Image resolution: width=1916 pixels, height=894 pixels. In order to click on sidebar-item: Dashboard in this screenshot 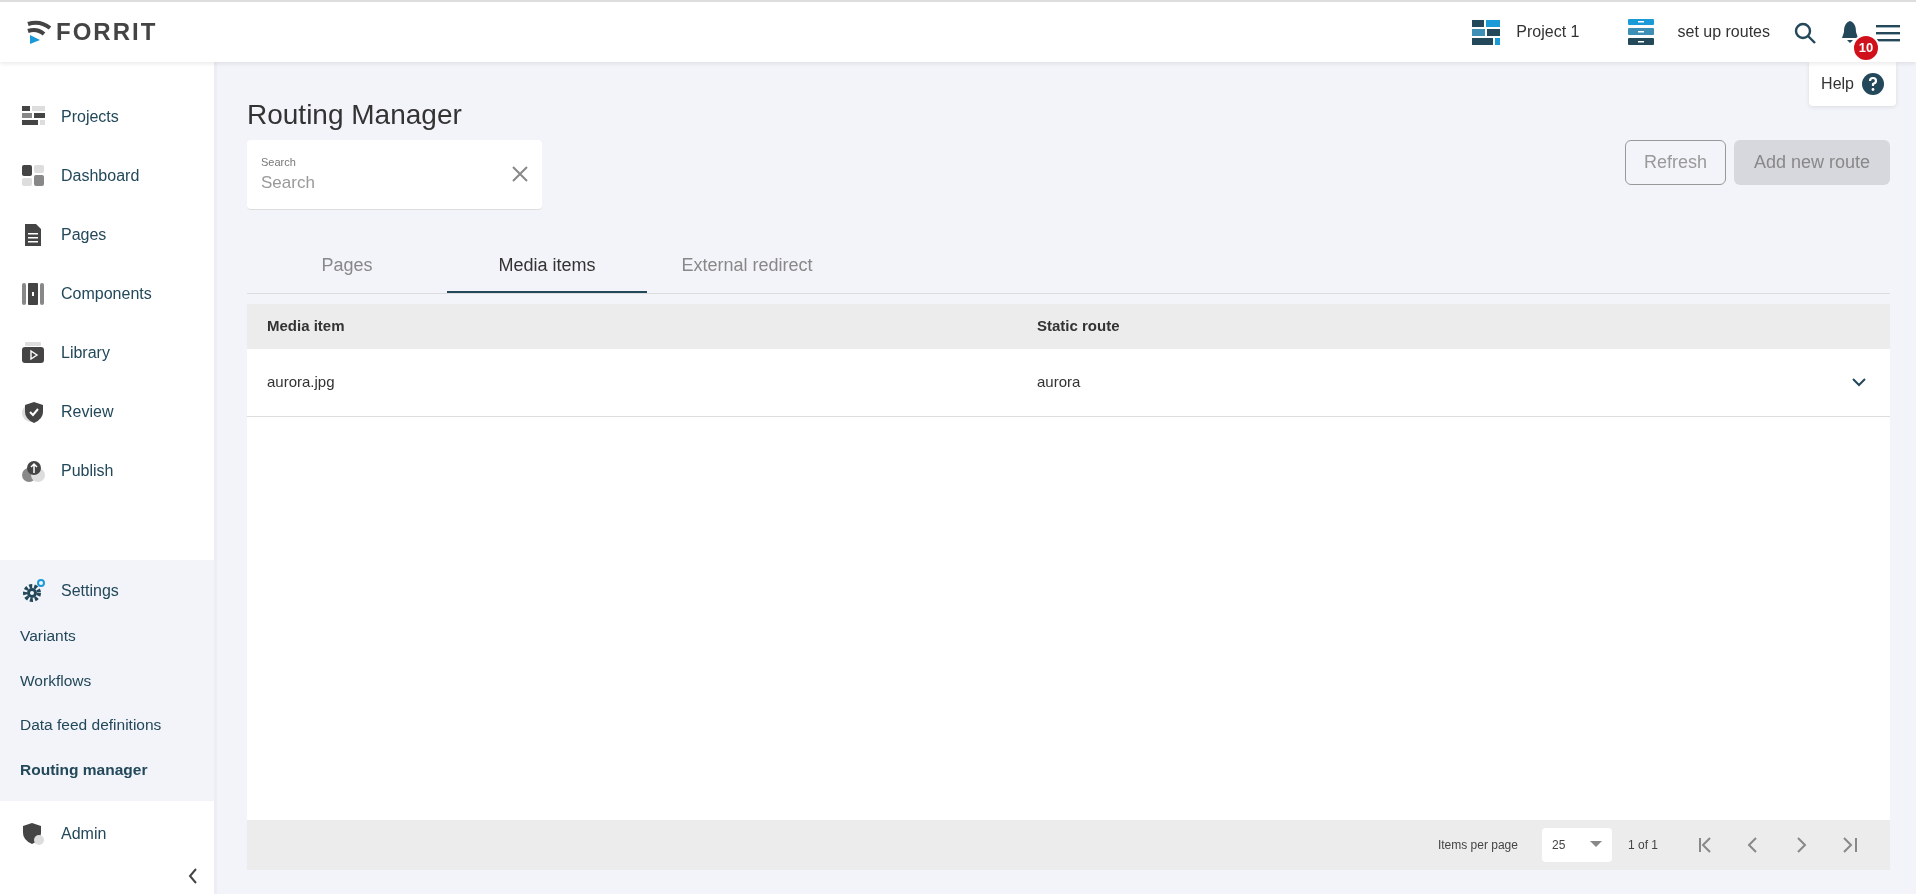, I will do `click(107, 176)`.